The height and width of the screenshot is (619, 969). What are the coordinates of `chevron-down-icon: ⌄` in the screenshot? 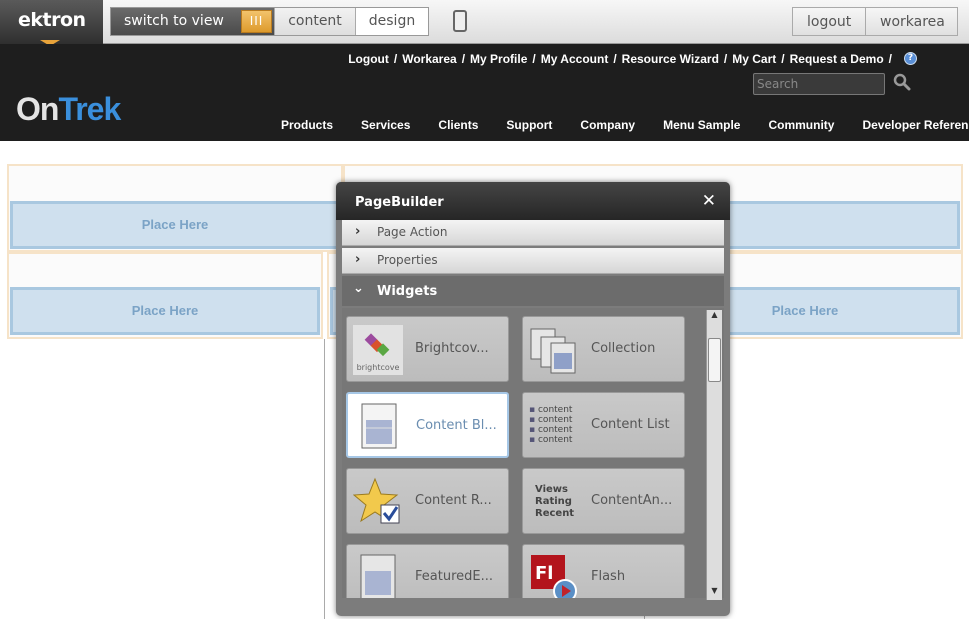 It's located at (358, 288).